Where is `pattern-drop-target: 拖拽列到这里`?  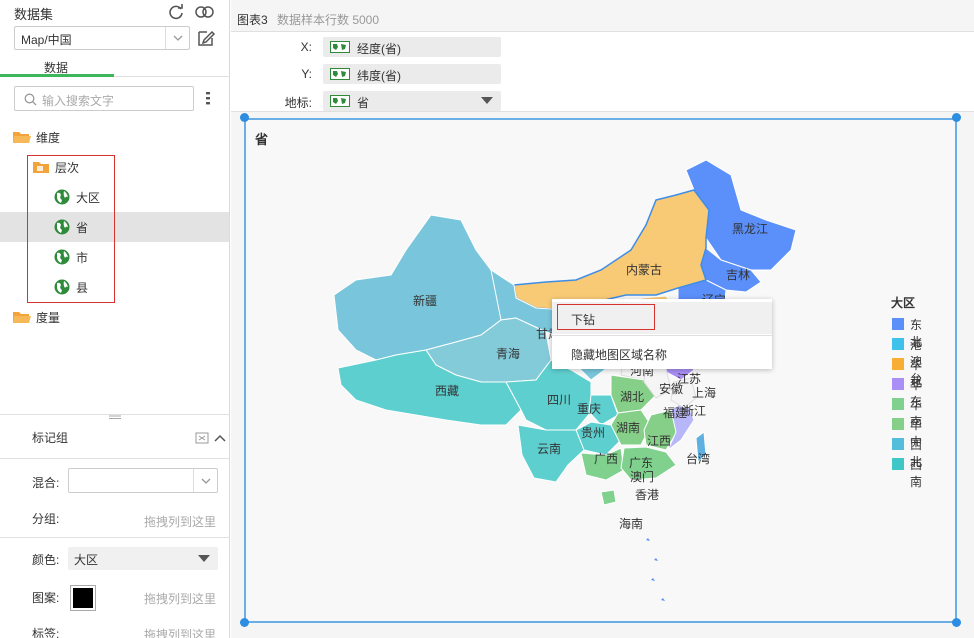 pattern-drop-target: 拖拽列到这里 is located at coordinates (180, 598).